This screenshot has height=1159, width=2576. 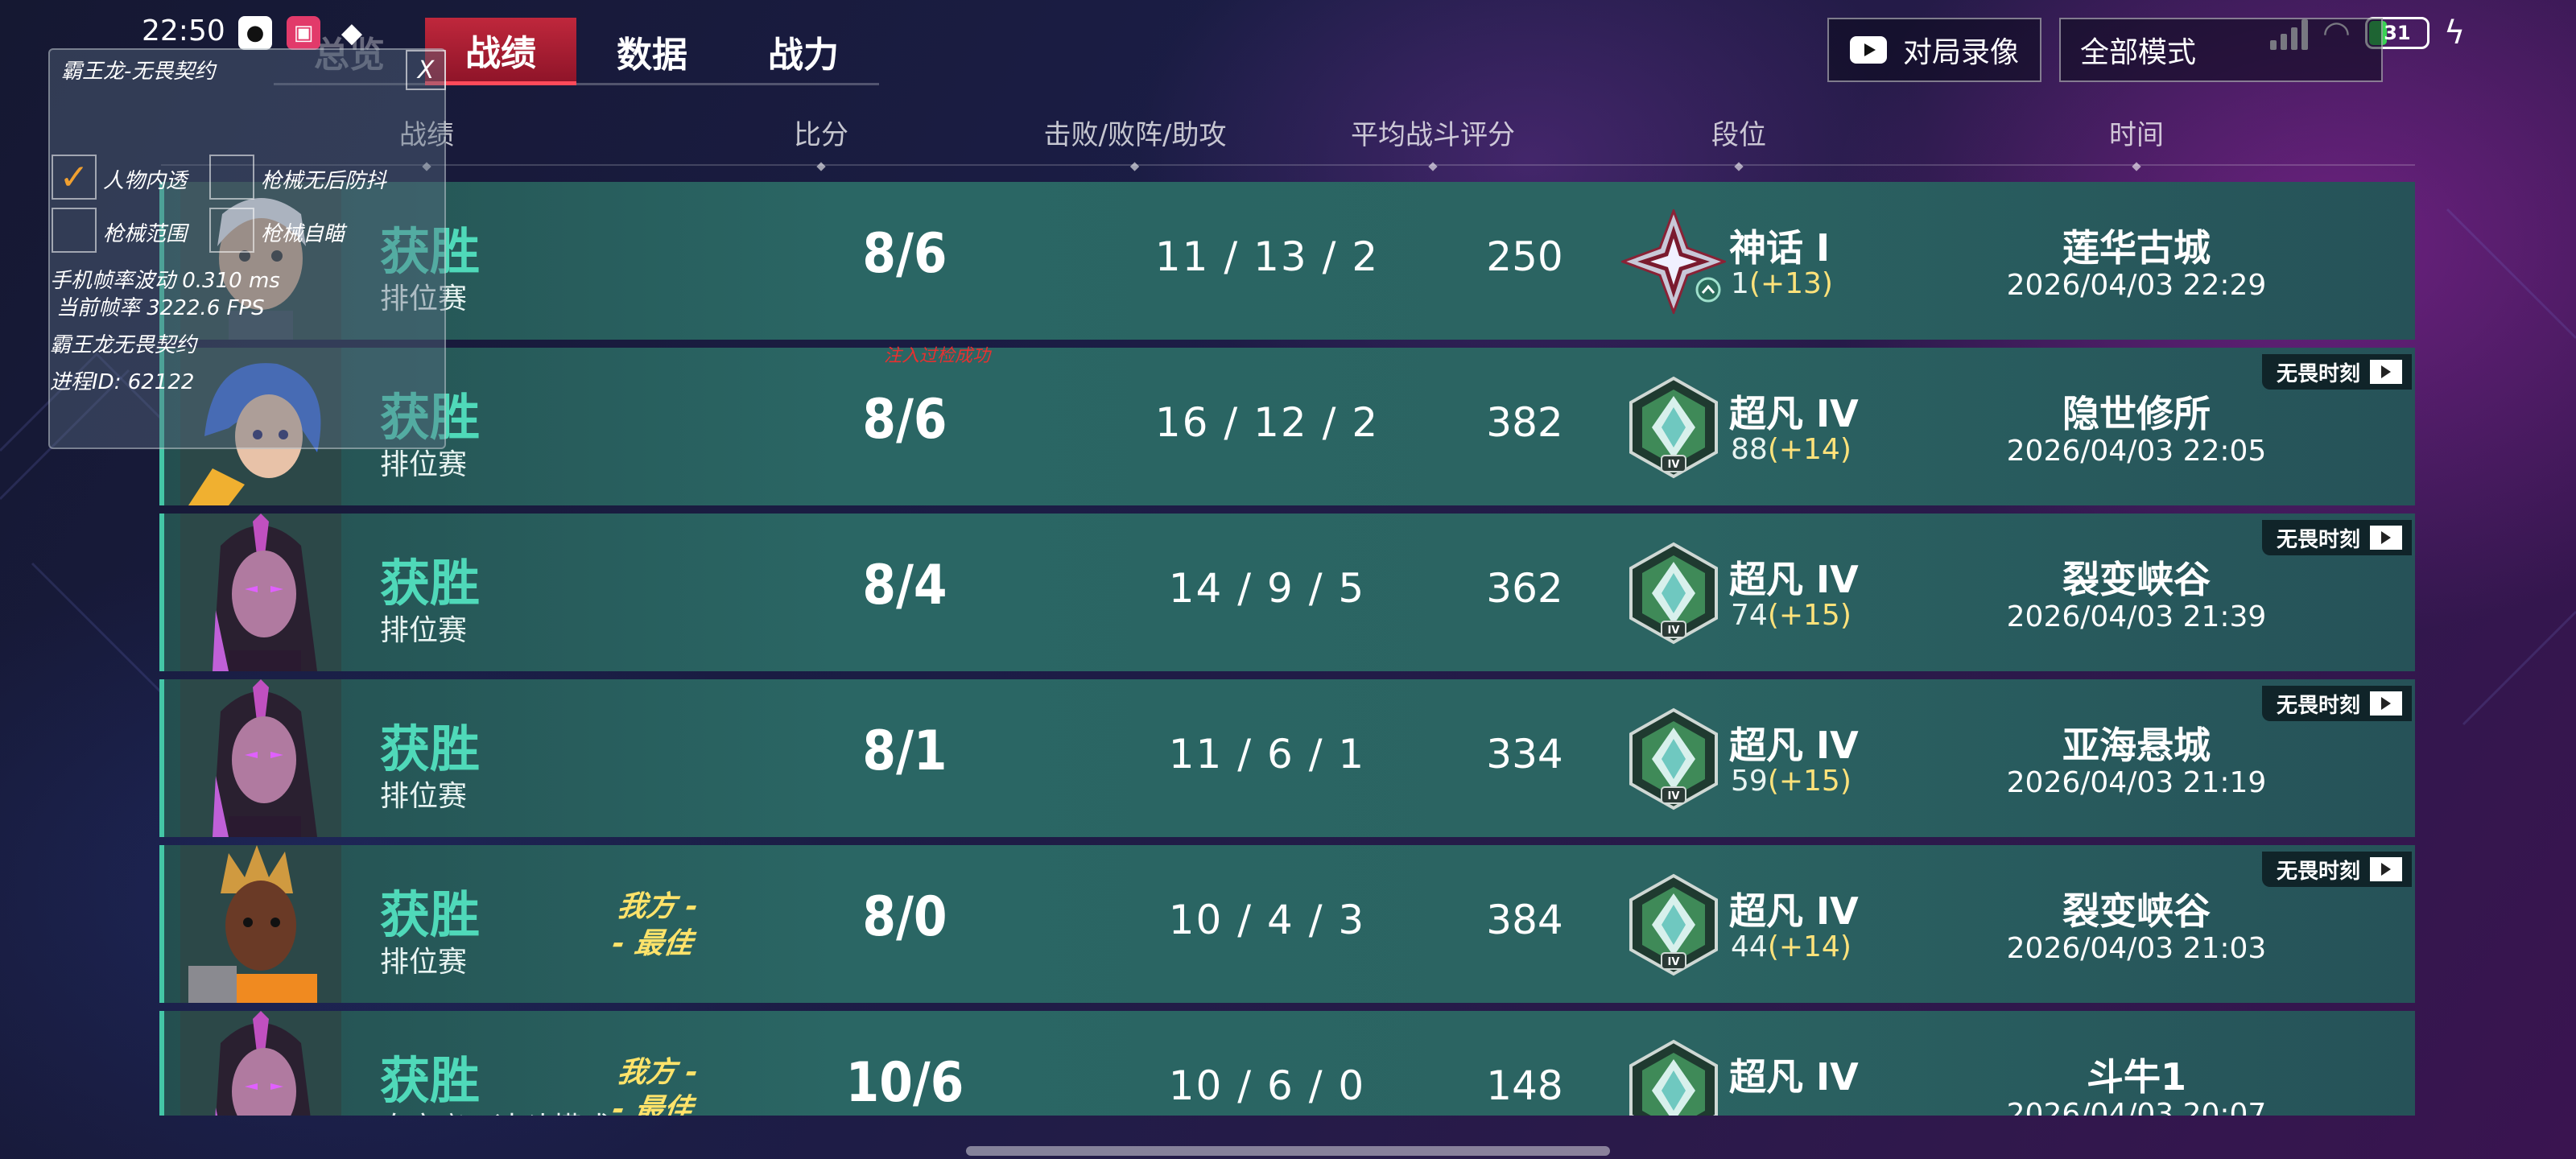 What do you see at coordinates (255, 33) in the screenshot?
I see `qq-icon: ●` at bounding box center [255, 33].